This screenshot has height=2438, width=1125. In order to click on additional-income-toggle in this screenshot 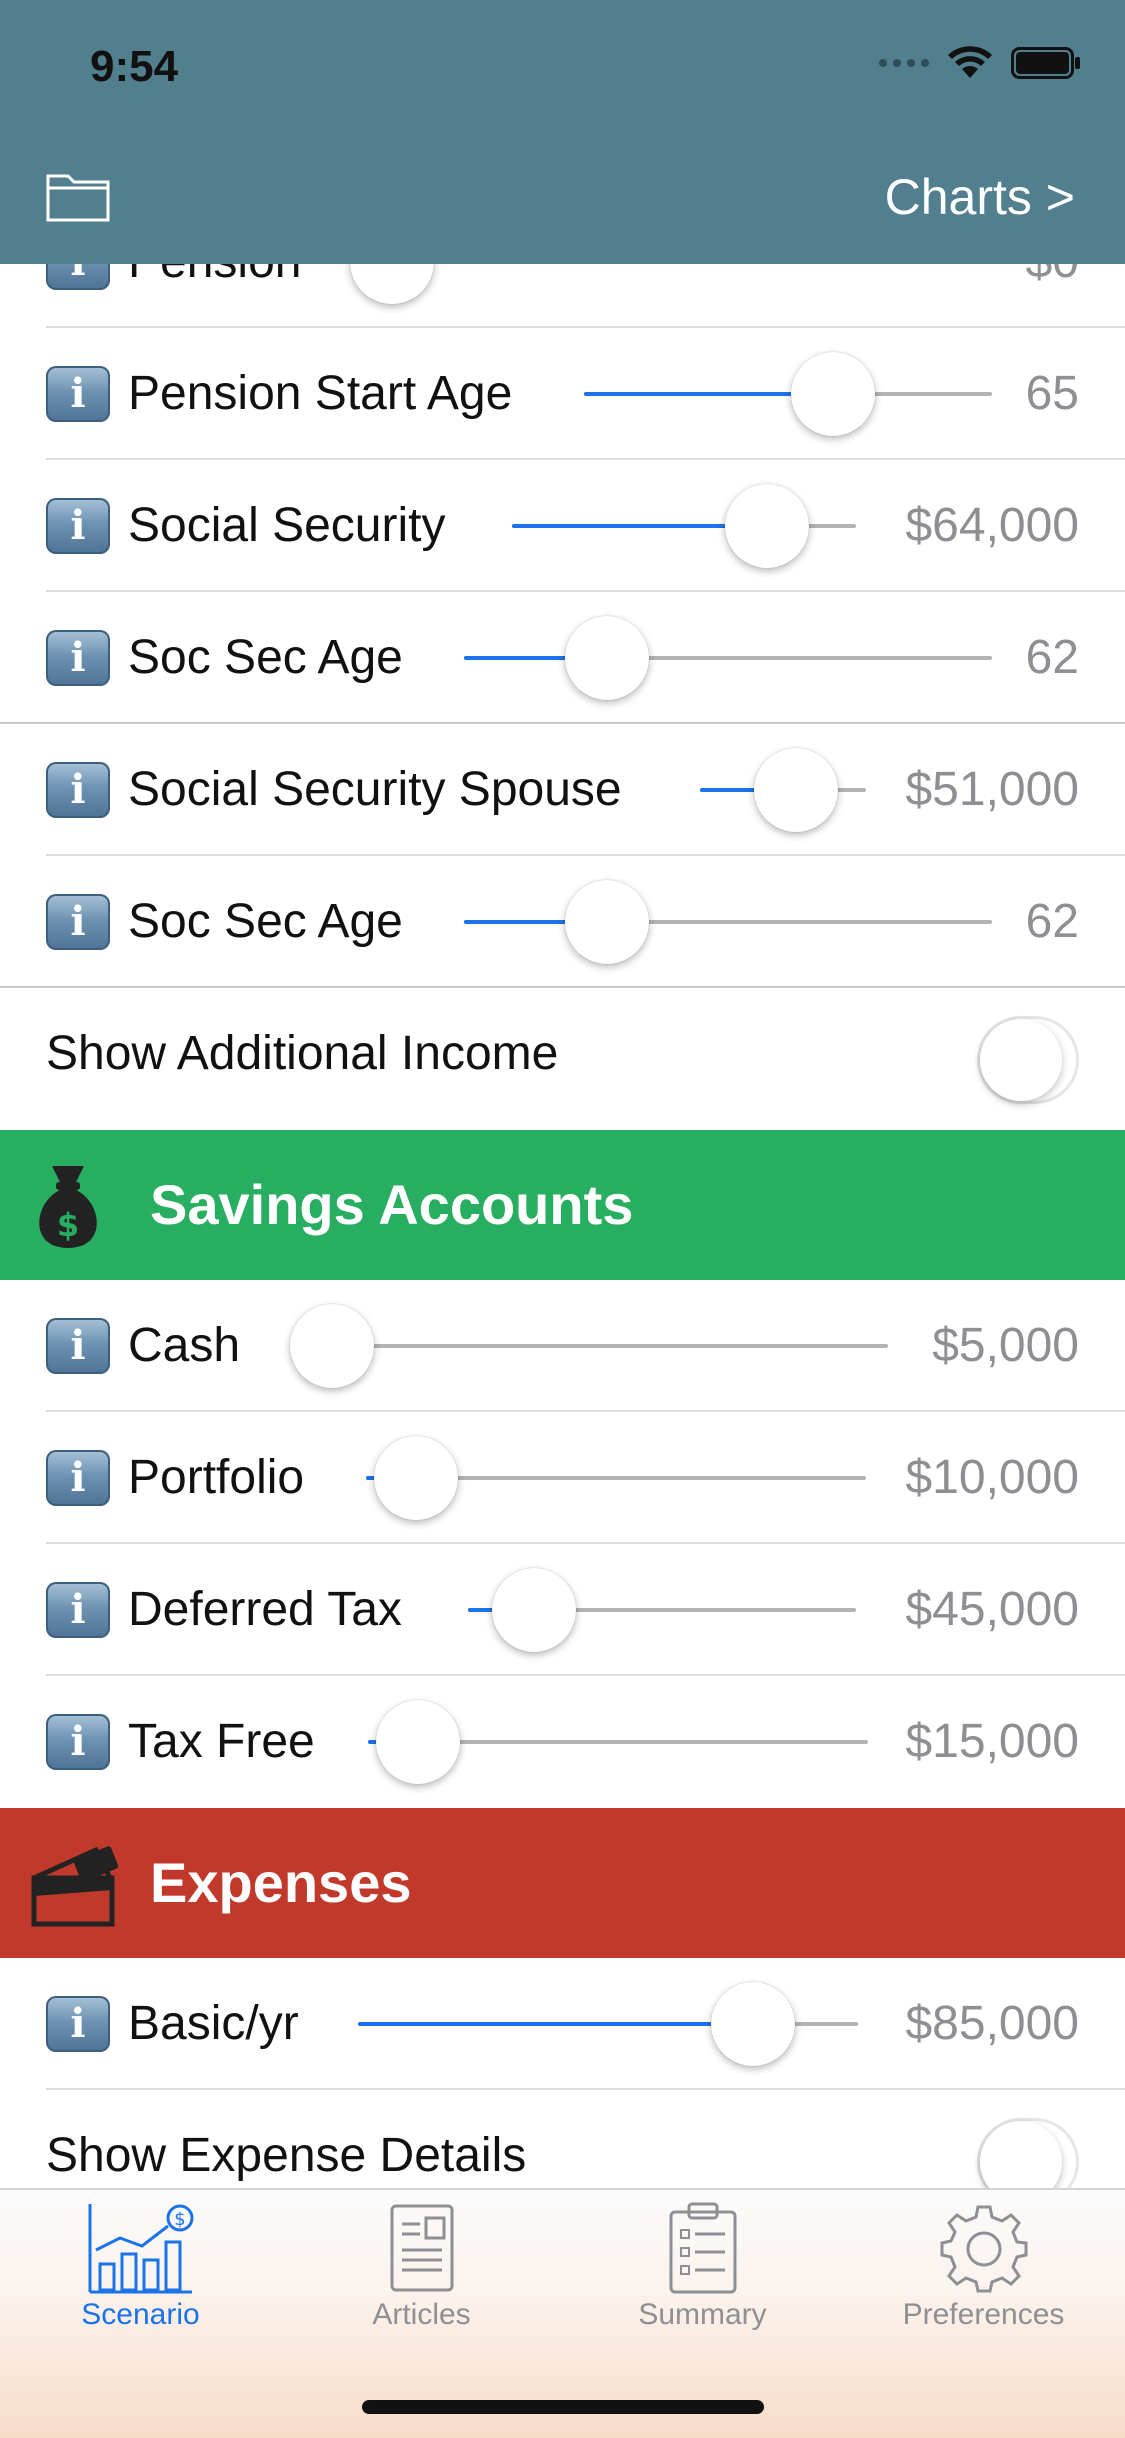, I will do `click(1028, 1060)`.